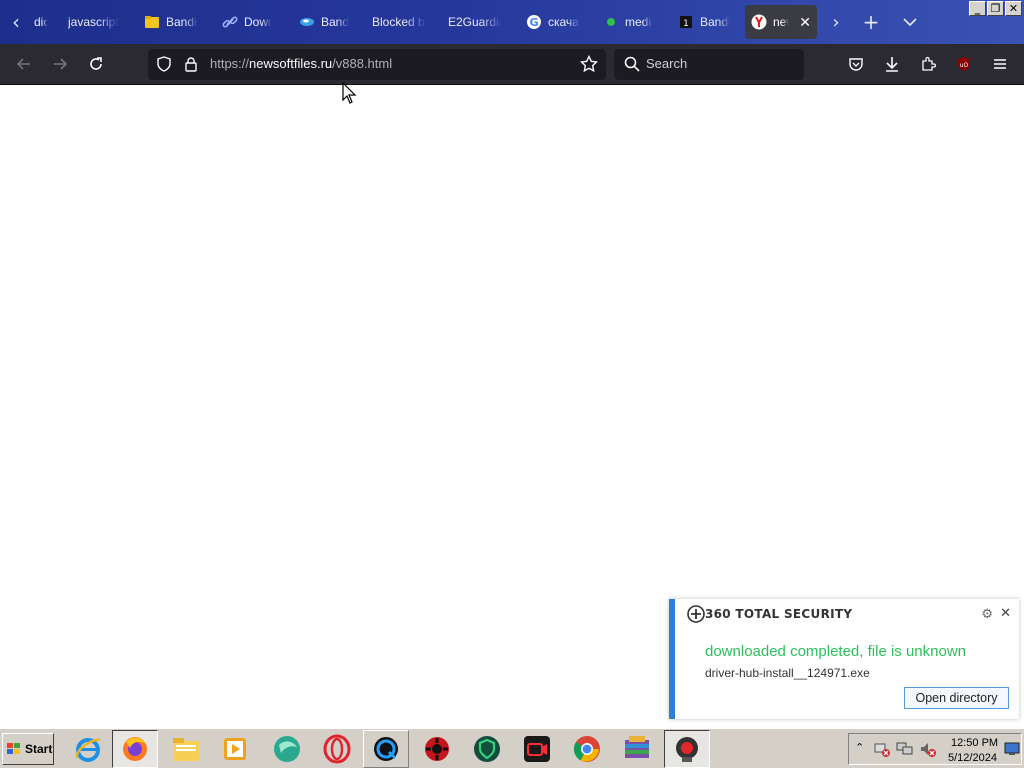 Image resolution: width=1024 pixels, height=768 pixels. Describe the element at coordinates (350, 96) in the screenshot. I see `mouse-cursor-icon` at that location.